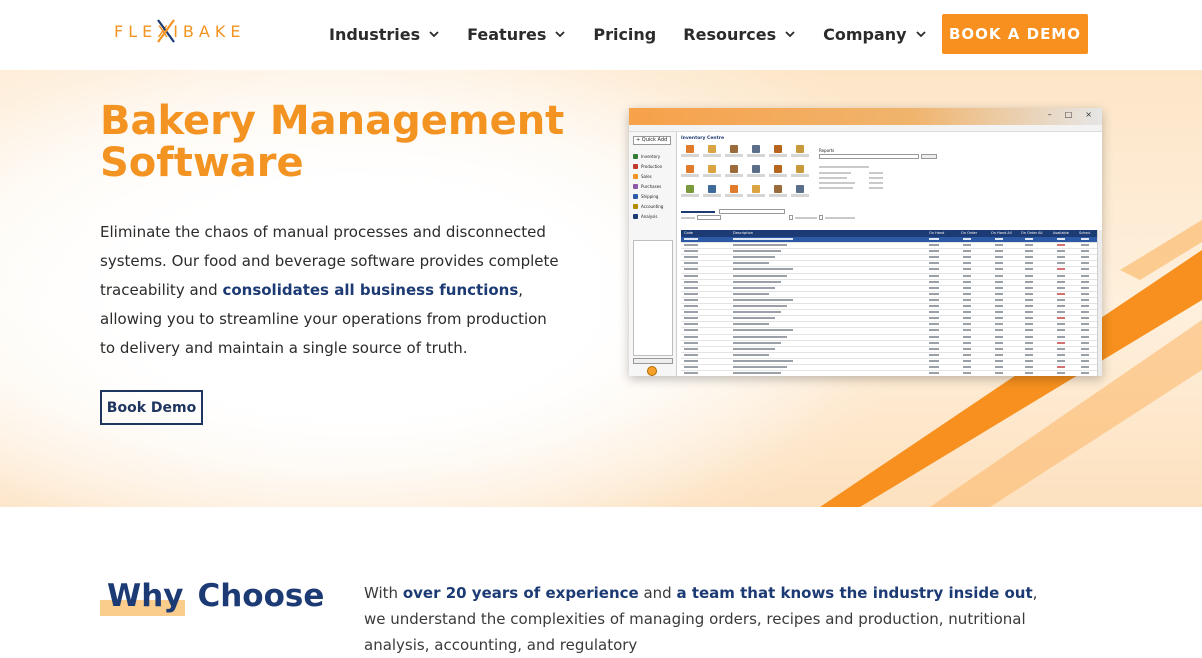 This screenshot has height=658, width=1202. I want to click on maximize-icon: □, so click(1068, 114).